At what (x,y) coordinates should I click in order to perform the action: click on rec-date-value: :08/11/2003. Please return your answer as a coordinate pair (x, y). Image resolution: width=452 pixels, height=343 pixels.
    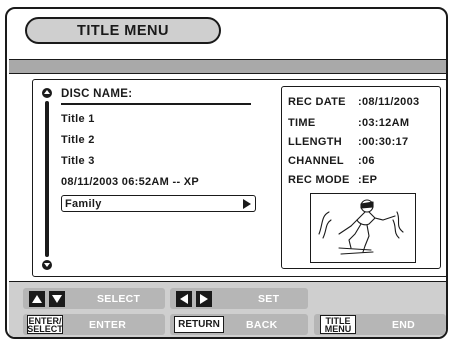
    Looking at the image, I should click on (389, 102).